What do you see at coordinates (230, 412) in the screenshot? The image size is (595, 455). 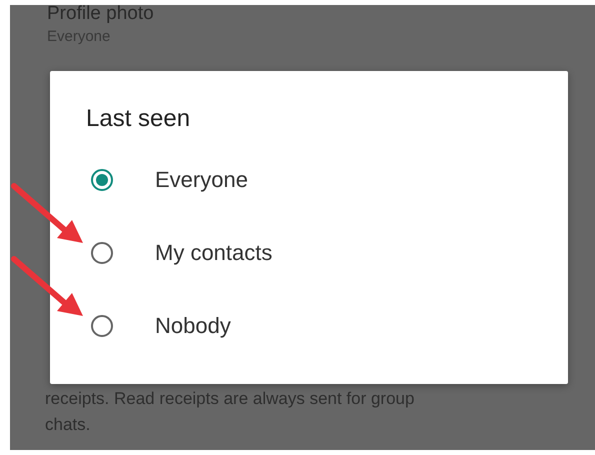 I see `note-text: receipts. Read receipts are always sent for group chats.` at bounding box center [230, 412].